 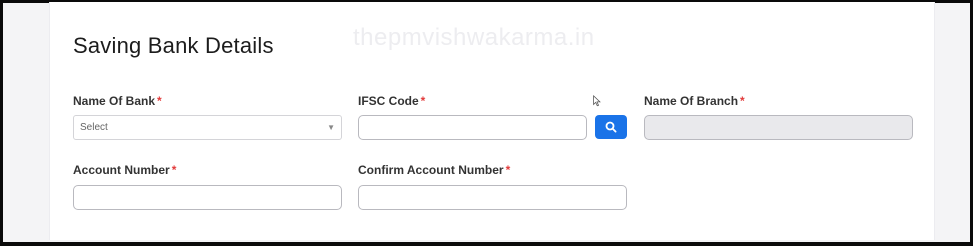 I want to click on ifsc-label-text: IFSC Code, so click(x=388, y=101).